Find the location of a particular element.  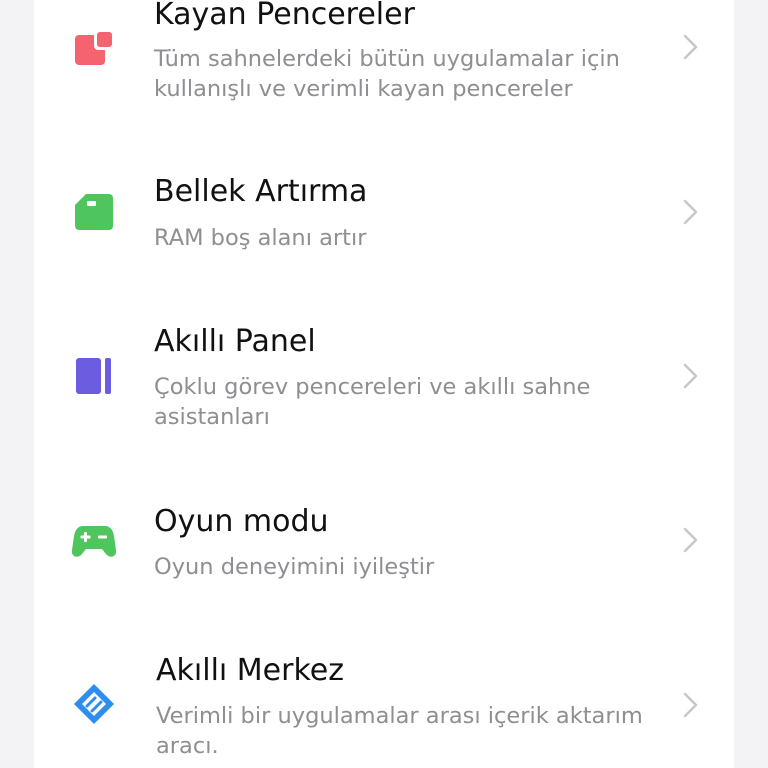

smart-sidebar-icon is located at coordinates (94, 376).